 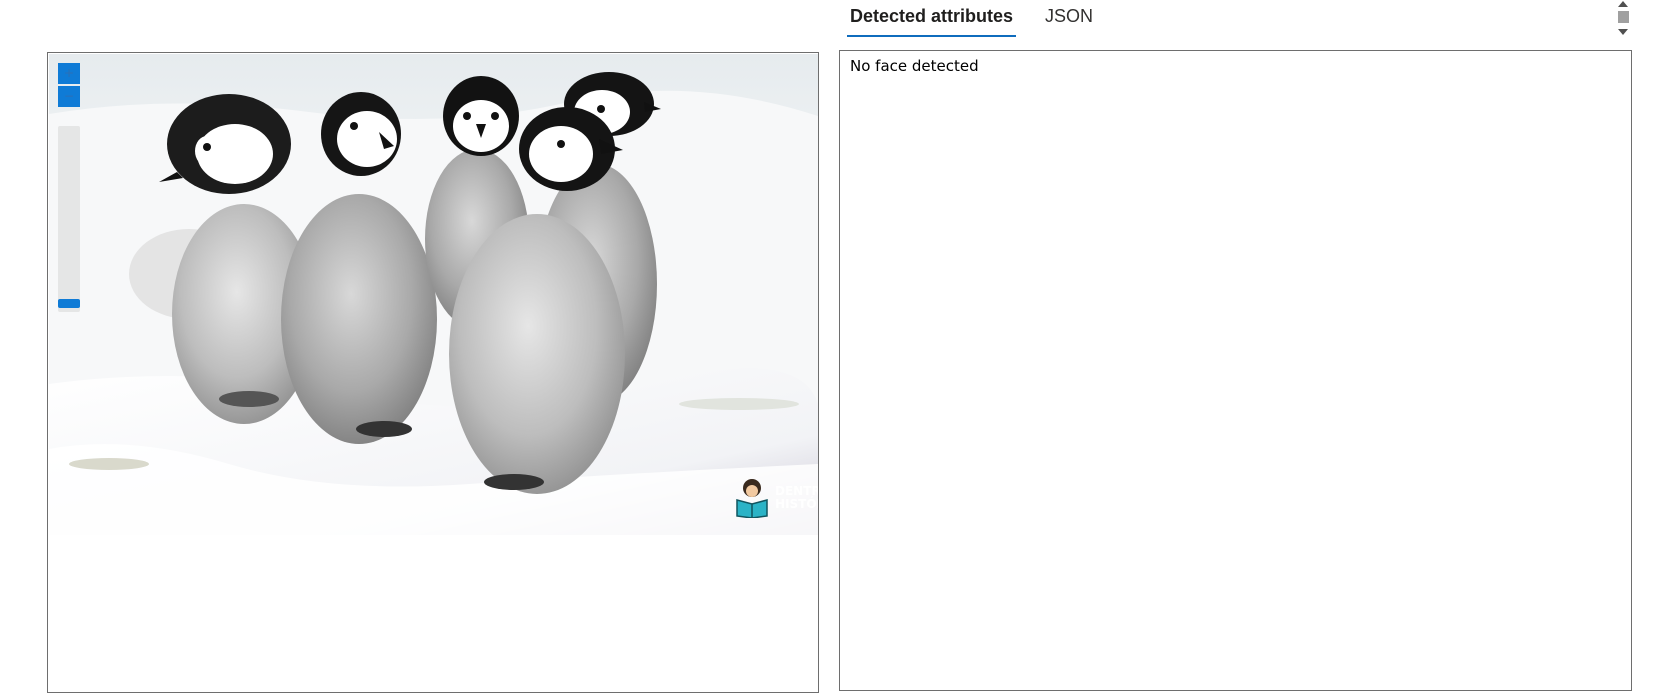 What do you see at coordinates (914, 66) in the screenshot?
I see `no-face-message: No face detected` at bounding box center [914, 66].